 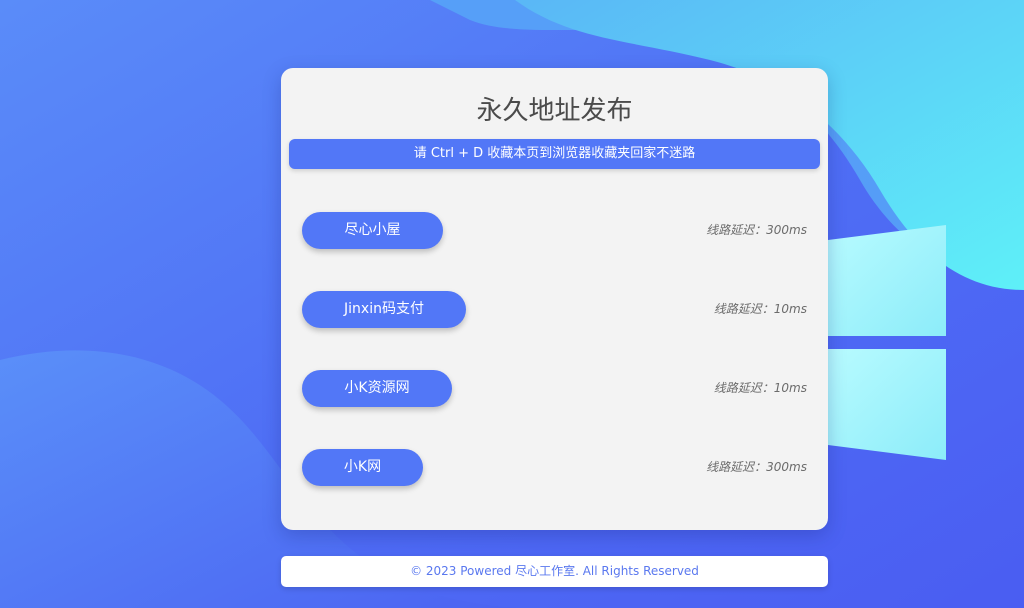 I want to click on bookmark-notice-banner: 请 Ctrl + D 收藏本页到浏览器收藏夹回家不迷路, so click(x=554, y=154).